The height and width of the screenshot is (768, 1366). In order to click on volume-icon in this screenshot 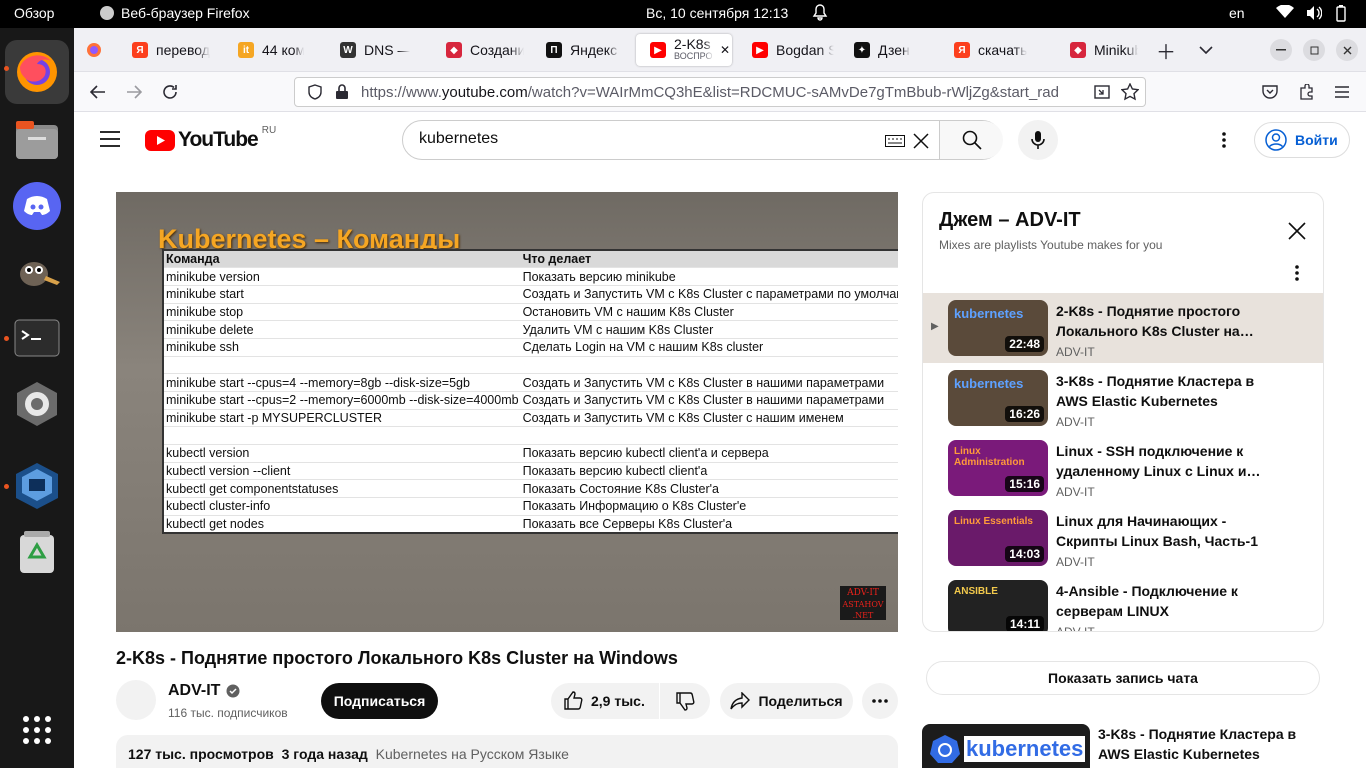, I will do `click(1314, 14)`.